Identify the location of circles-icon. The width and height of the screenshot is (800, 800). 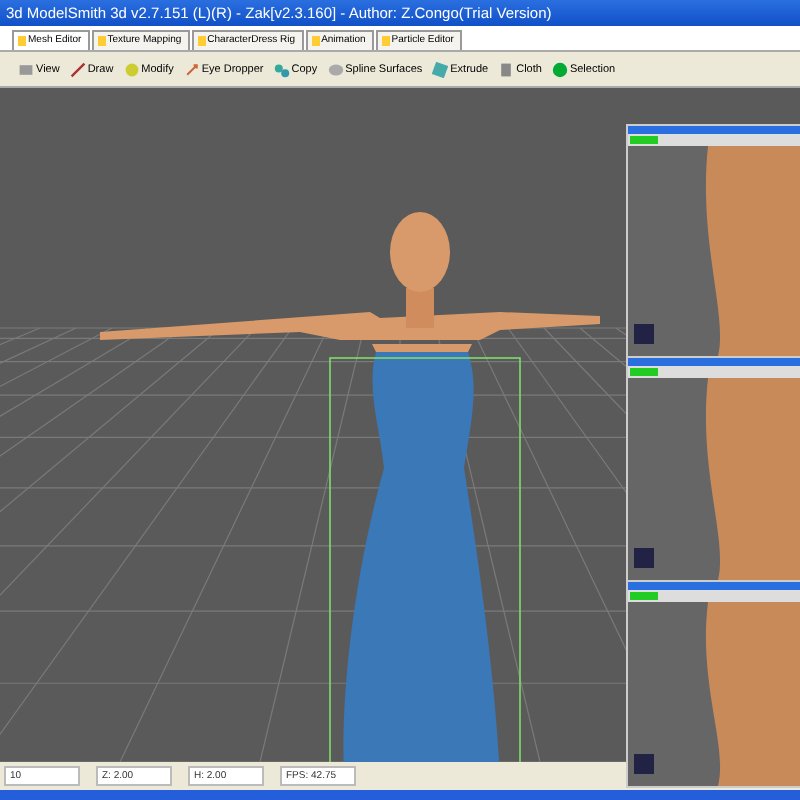
(281, 69).